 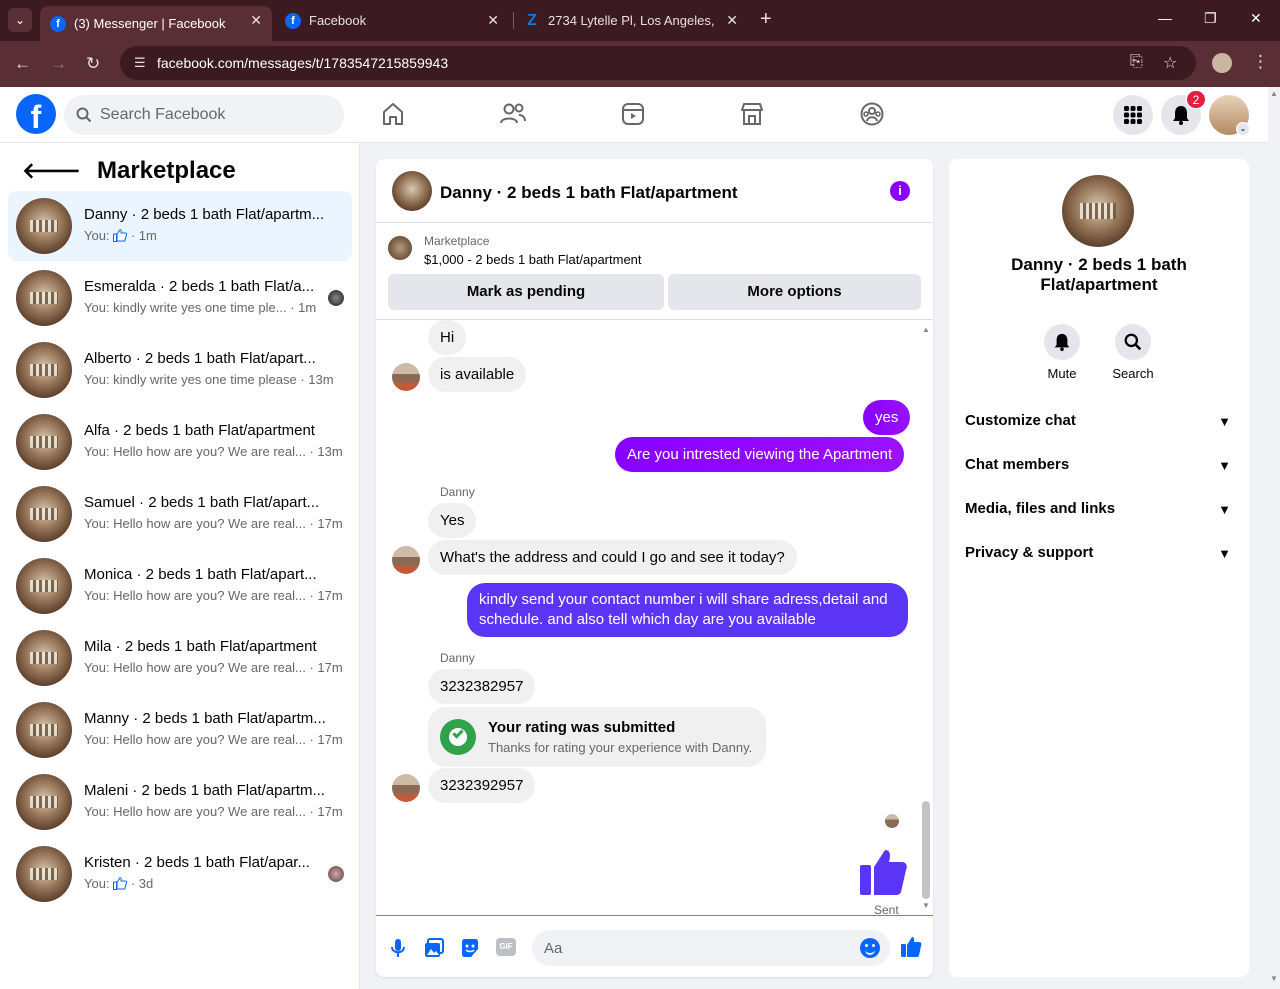 What do you see at coordinates (513, 114) in the screenshot?
I see `friends-icon` at bounding box center [513, 114].